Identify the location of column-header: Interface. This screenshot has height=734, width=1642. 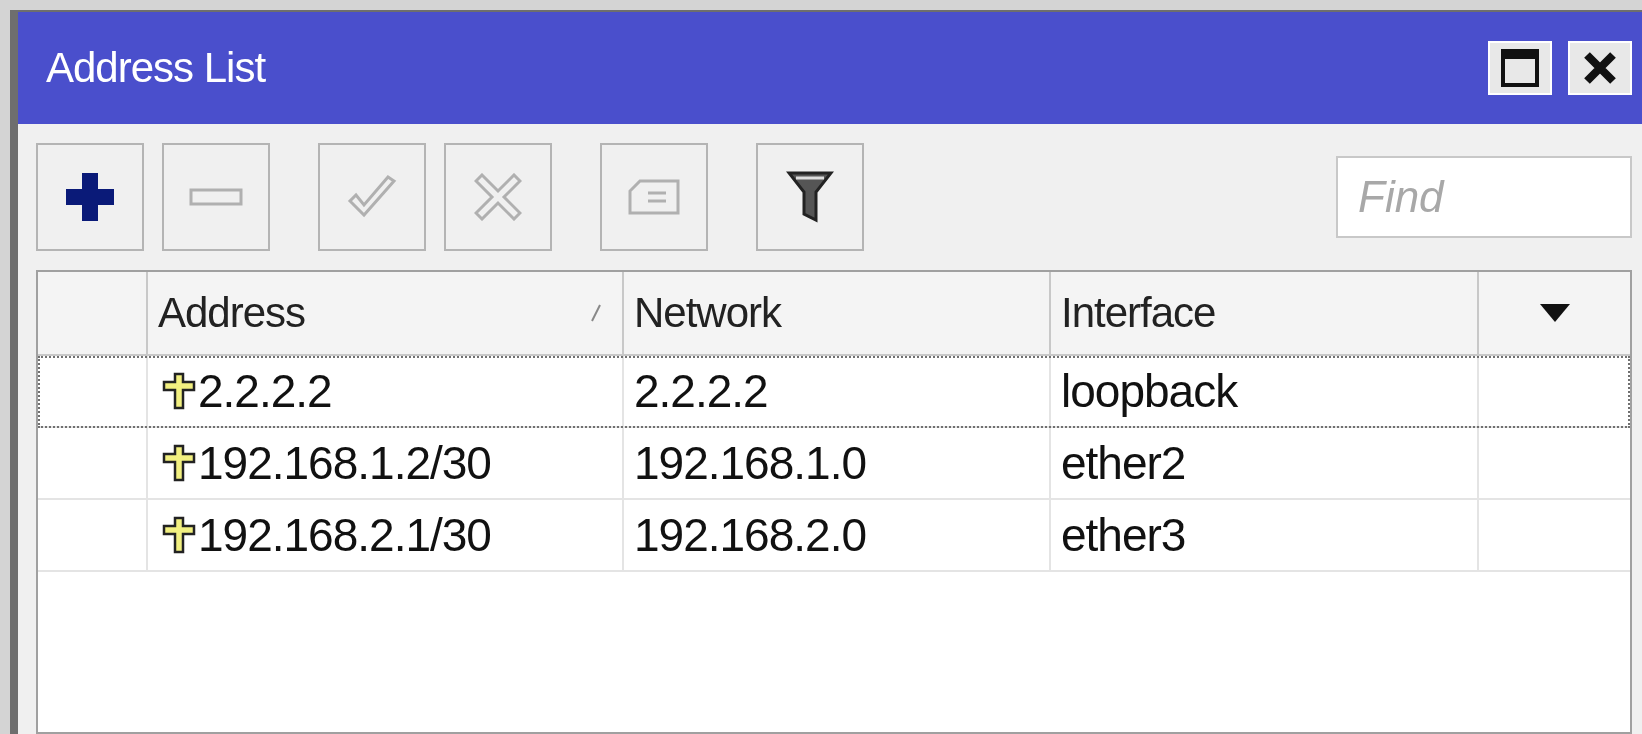
(1265, 313).